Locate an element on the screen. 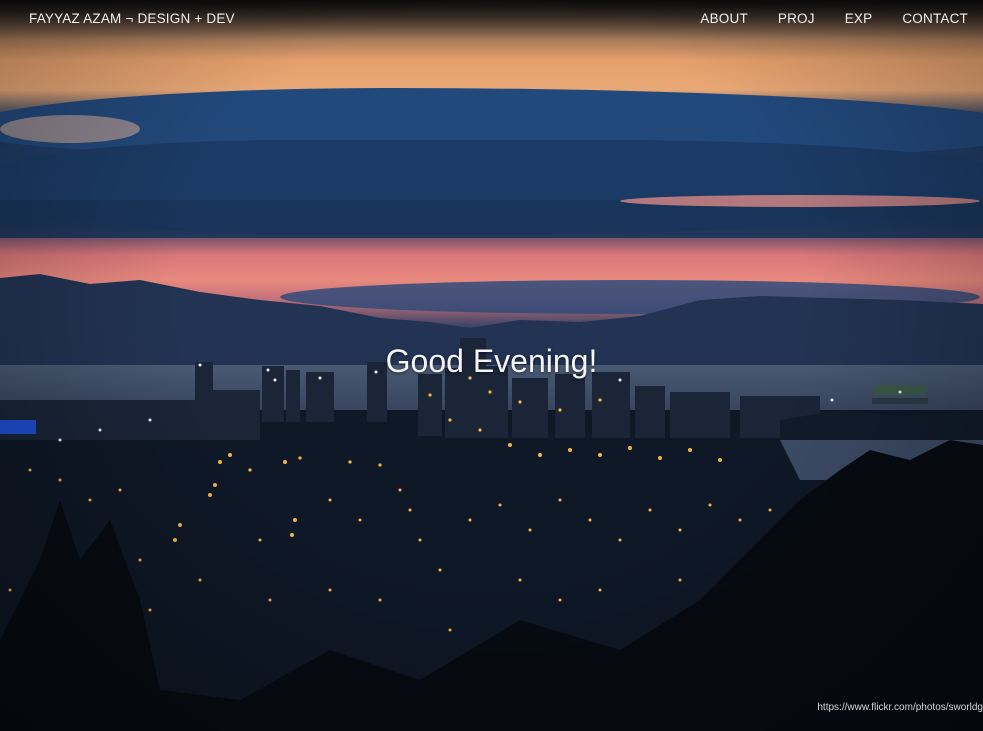 The height and width of the screenshot is (731, 983). greeting-heading: Good Evening! is located at coordinates (491, 361).